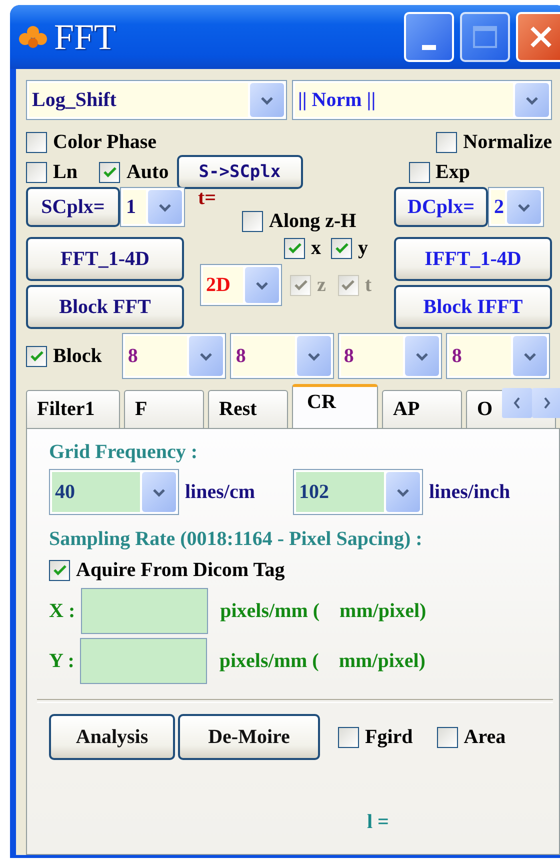 The width and height of the screenshot is (560, 863). I want to click on checkbox-label: Area, so click(485, 737).